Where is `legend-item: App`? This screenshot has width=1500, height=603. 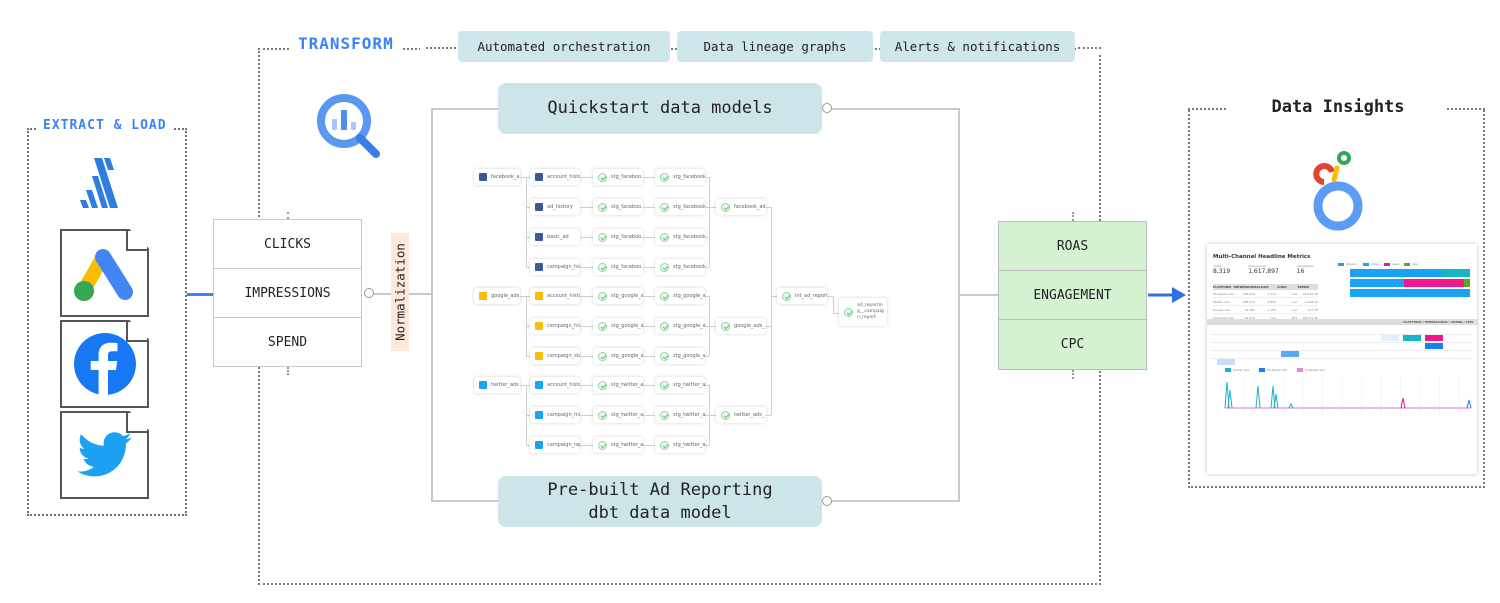
legend-item: App is located at coordinates (1411, 264).